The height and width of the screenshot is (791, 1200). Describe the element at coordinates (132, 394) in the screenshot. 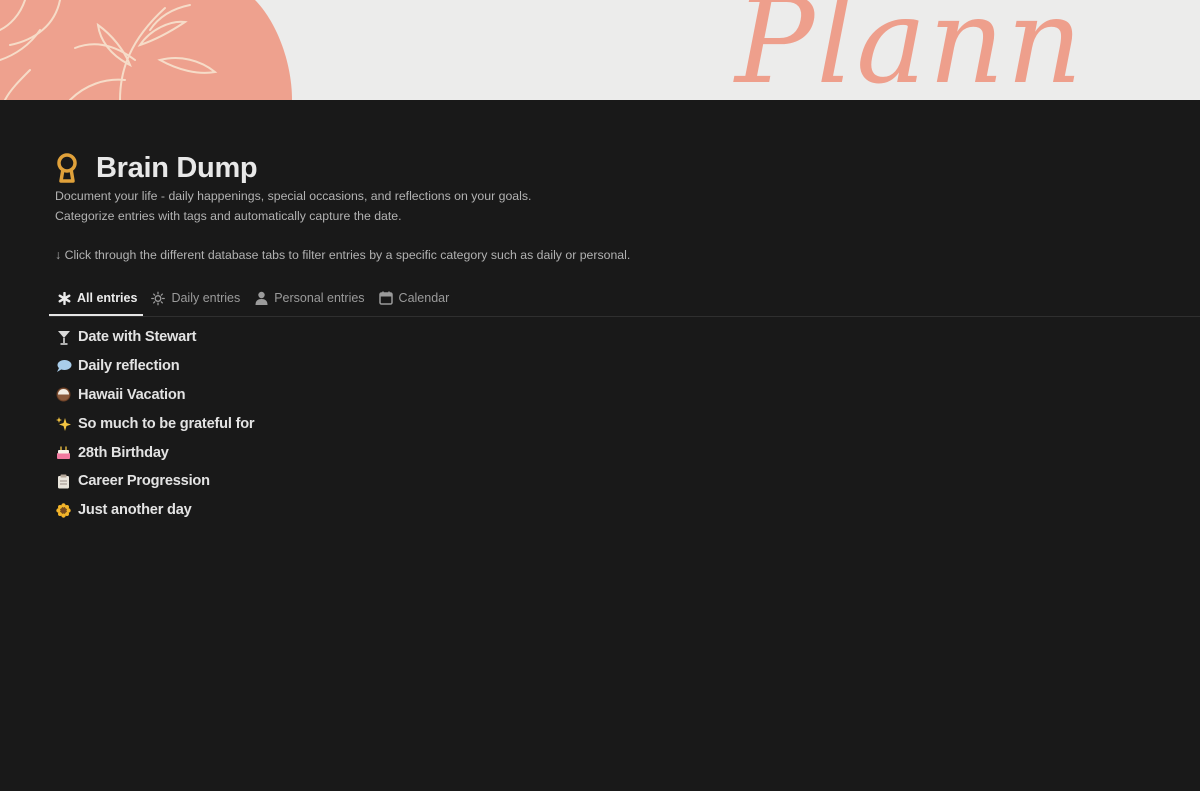

I see `list-item-label: Hawaii Vacation` at that location.